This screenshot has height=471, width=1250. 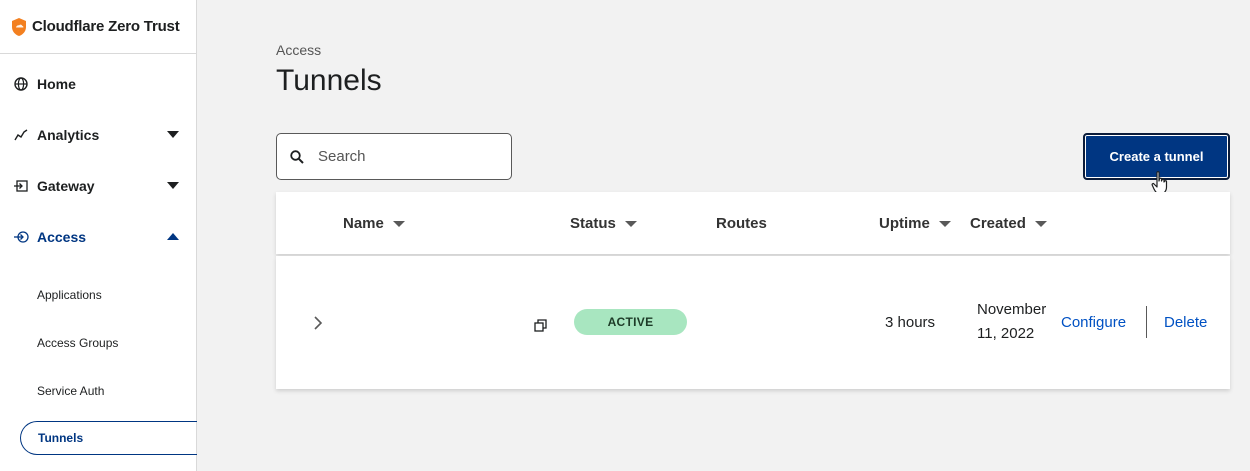 What do you see at coordinates (915, 223) in the screenshot?
I see `column-header-uptime: Uptime` at bounding box center [915, 223].